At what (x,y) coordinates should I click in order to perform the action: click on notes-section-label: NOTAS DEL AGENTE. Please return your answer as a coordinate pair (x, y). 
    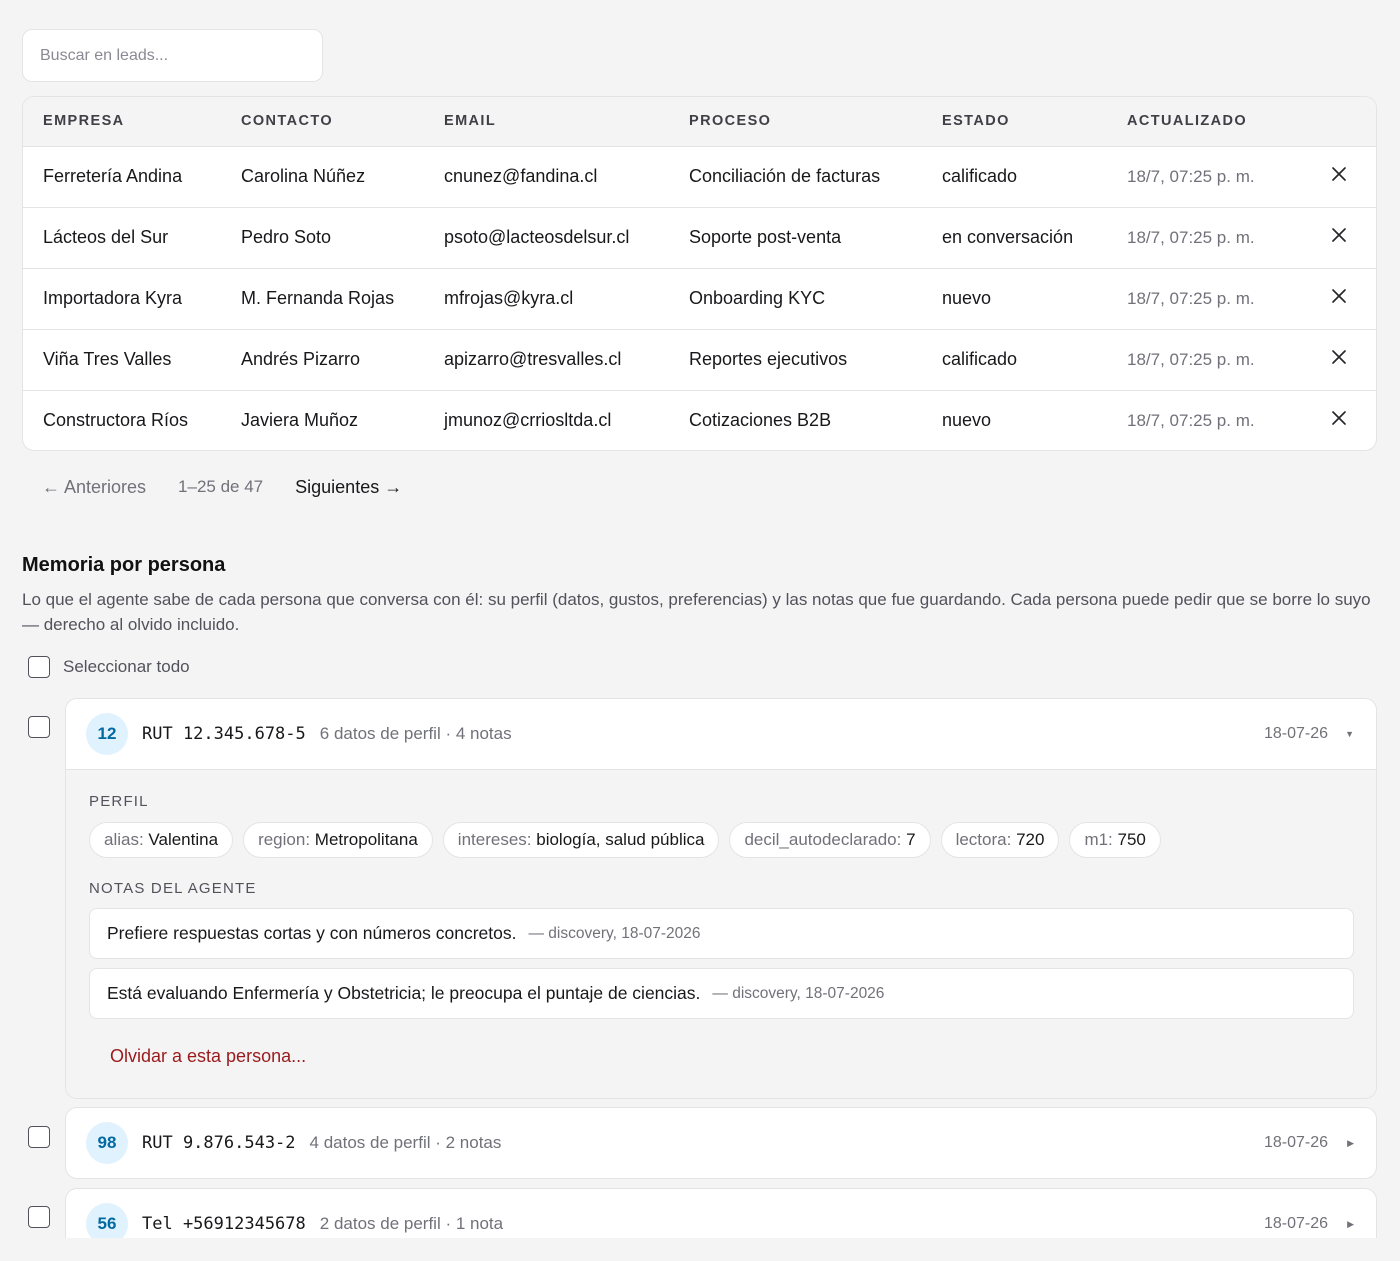
    Looking at the image, I should click on (173, 888).